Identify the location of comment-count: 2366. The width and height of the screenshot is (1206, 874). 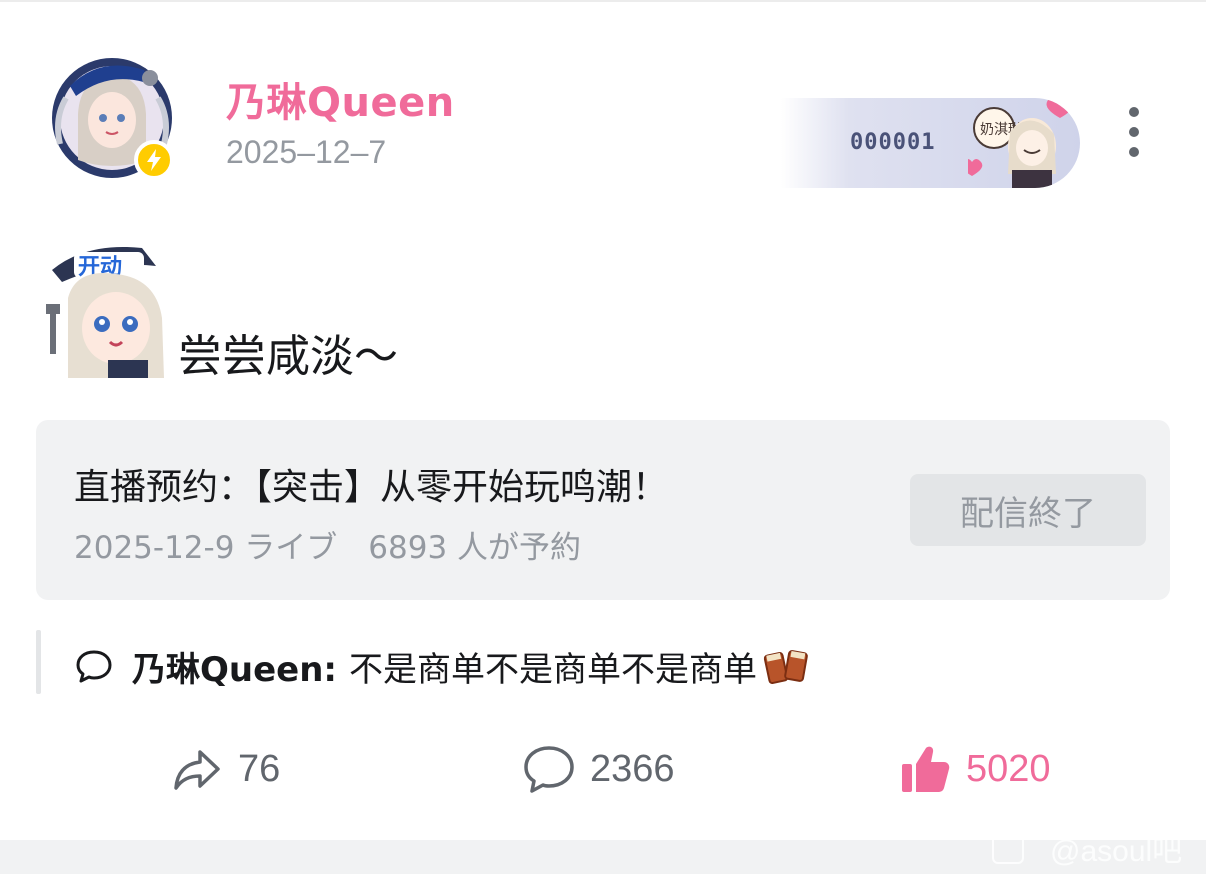
(632, 768).